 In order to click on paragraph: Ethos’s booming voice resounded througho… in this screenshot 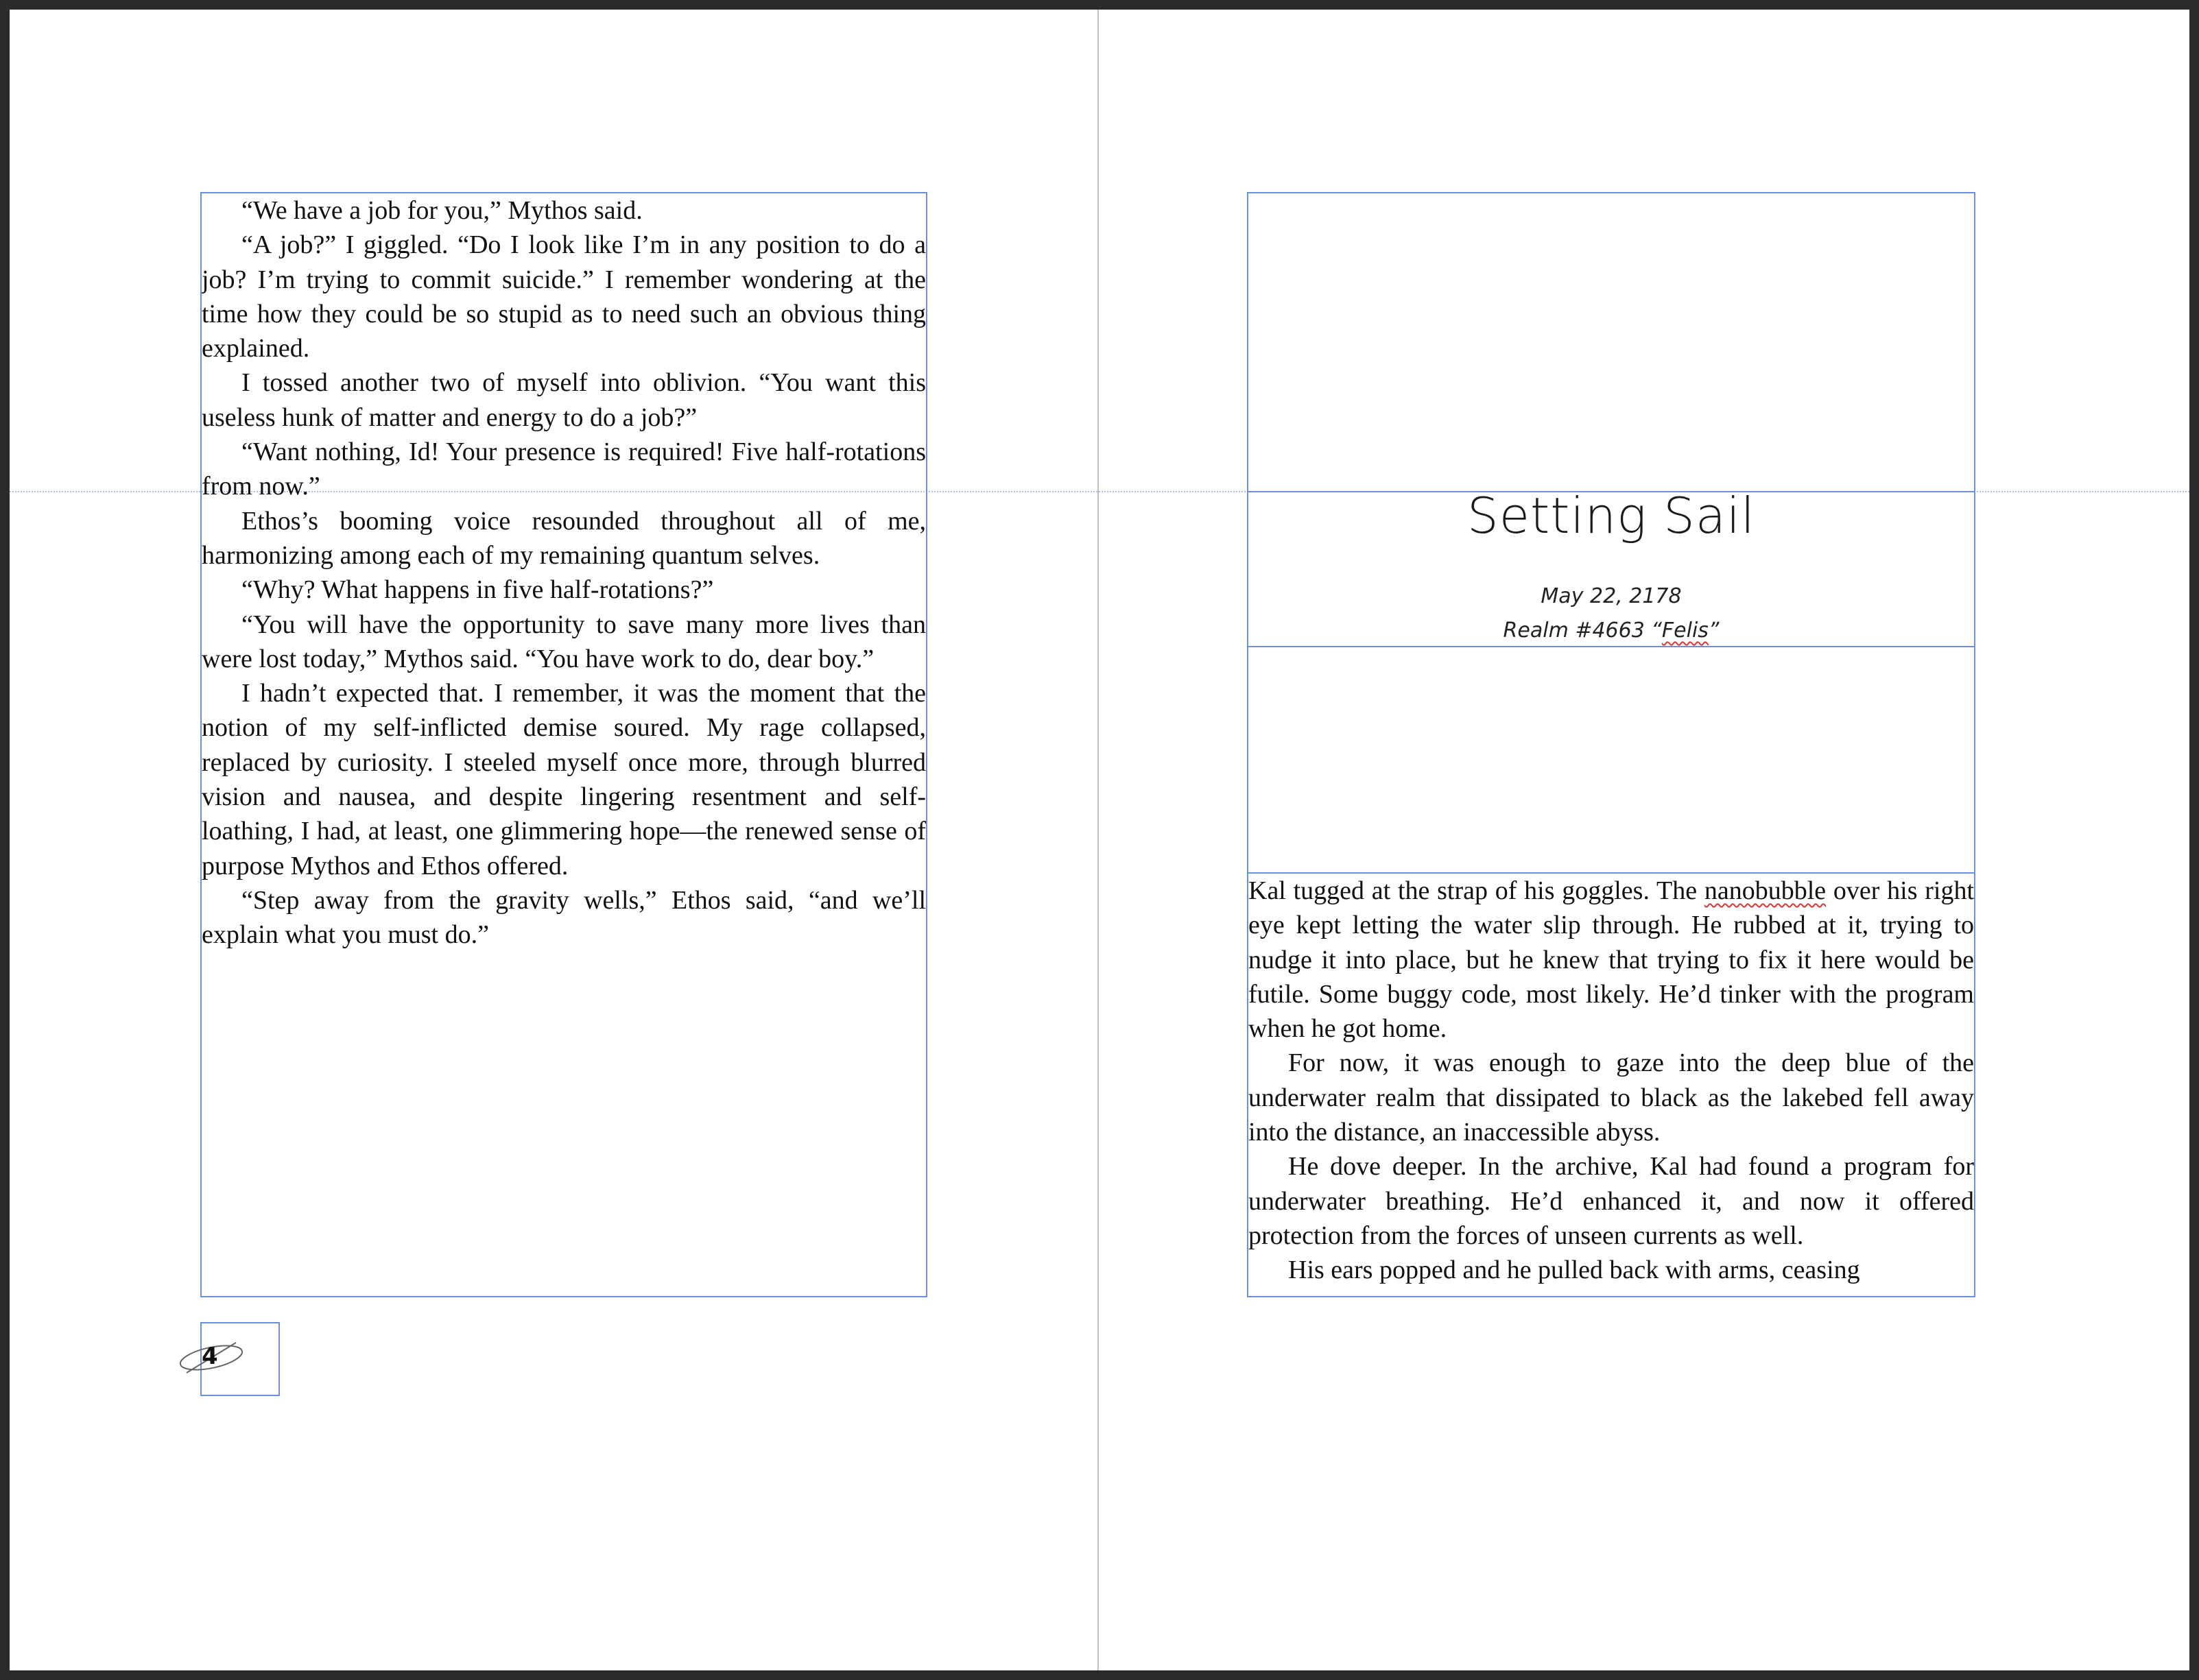, I will do `click(564, 538)`.